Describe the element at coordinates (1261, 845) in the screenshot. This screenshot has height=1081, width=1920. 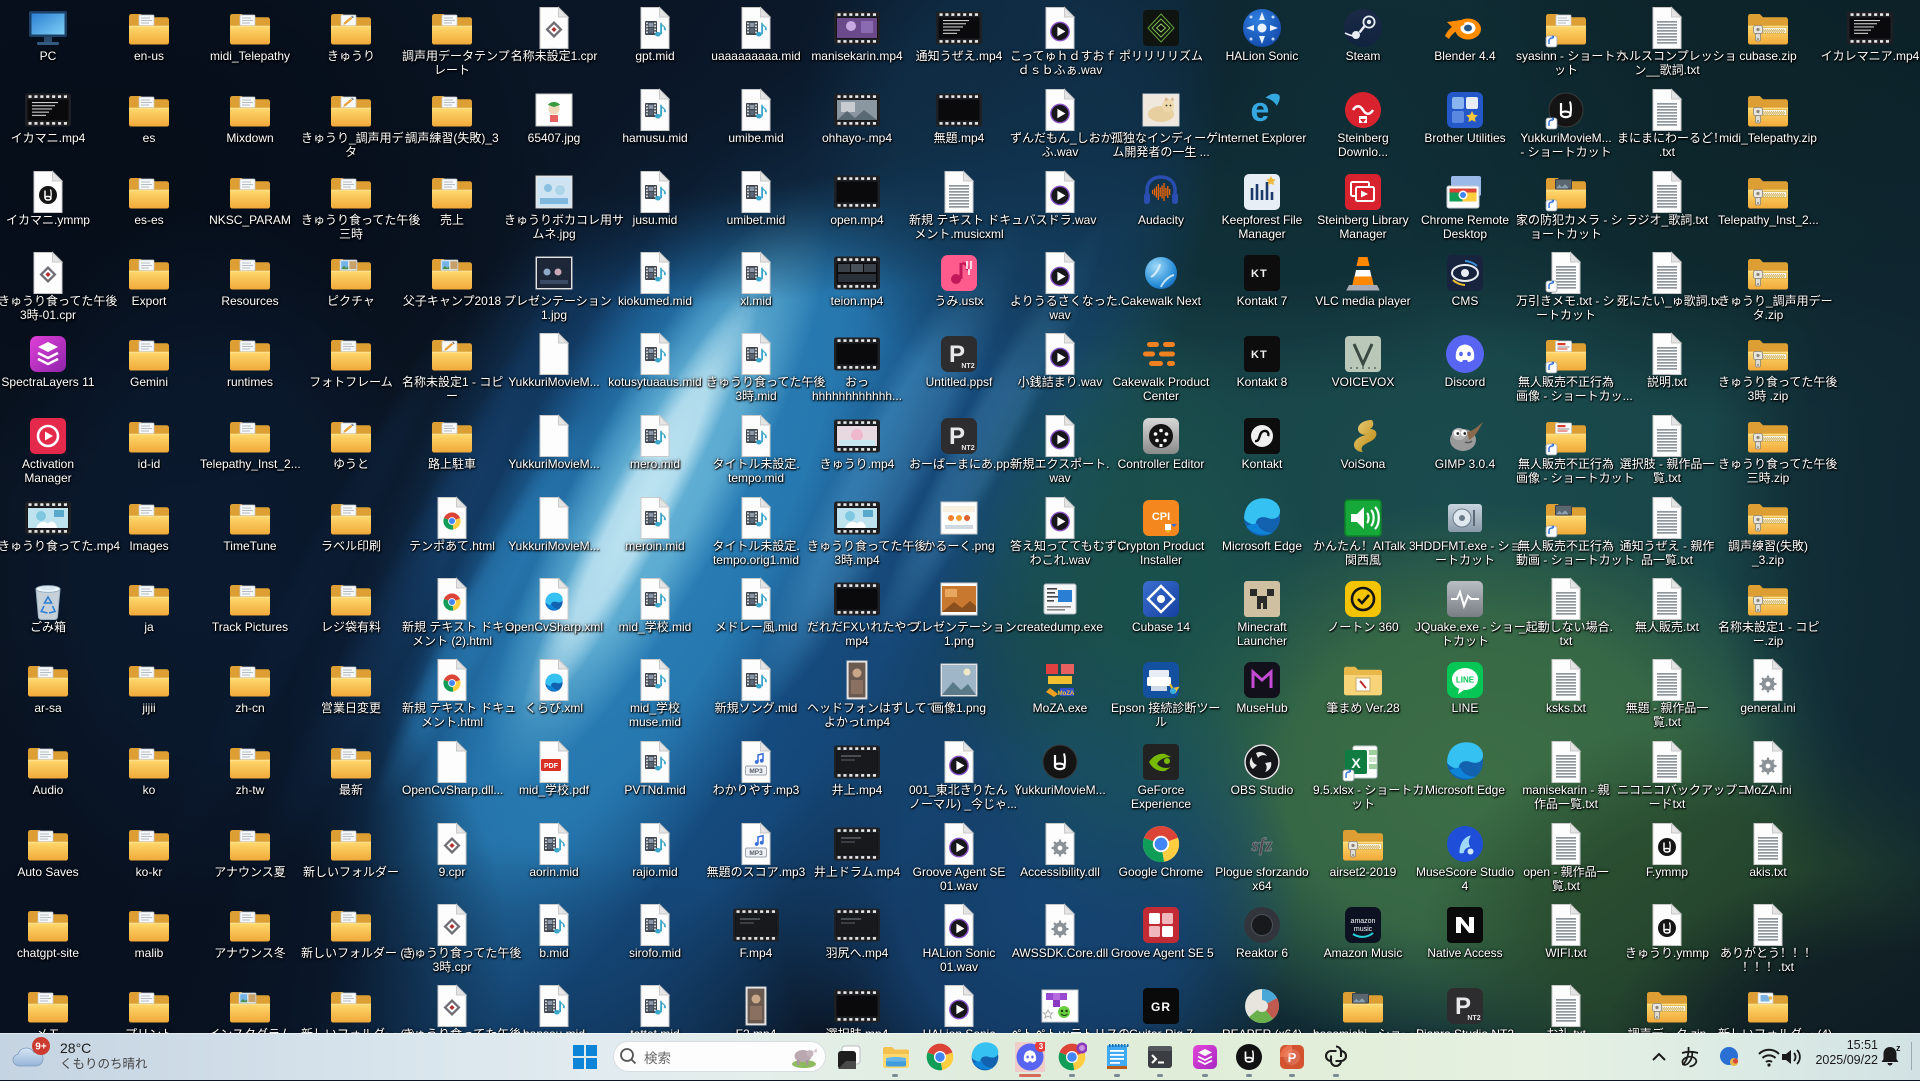
I see `svg-text: sfz` at that location.